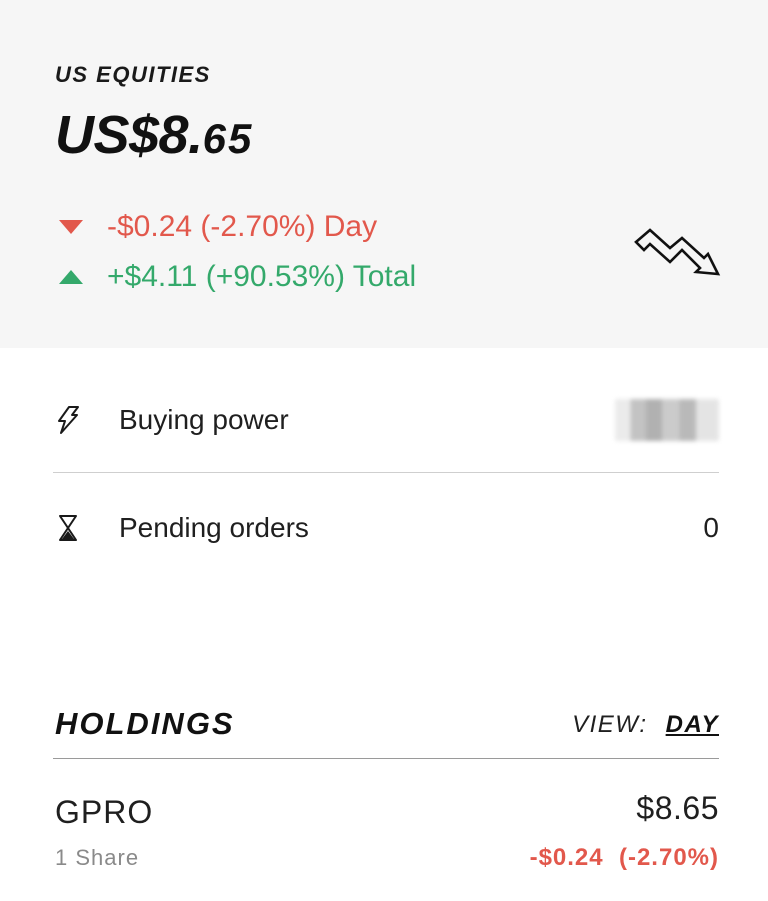 This screenshot has height=901, width=768. I want to click on total-change-text: +$4.11 (+90.53%) Total, so click(262, 276).